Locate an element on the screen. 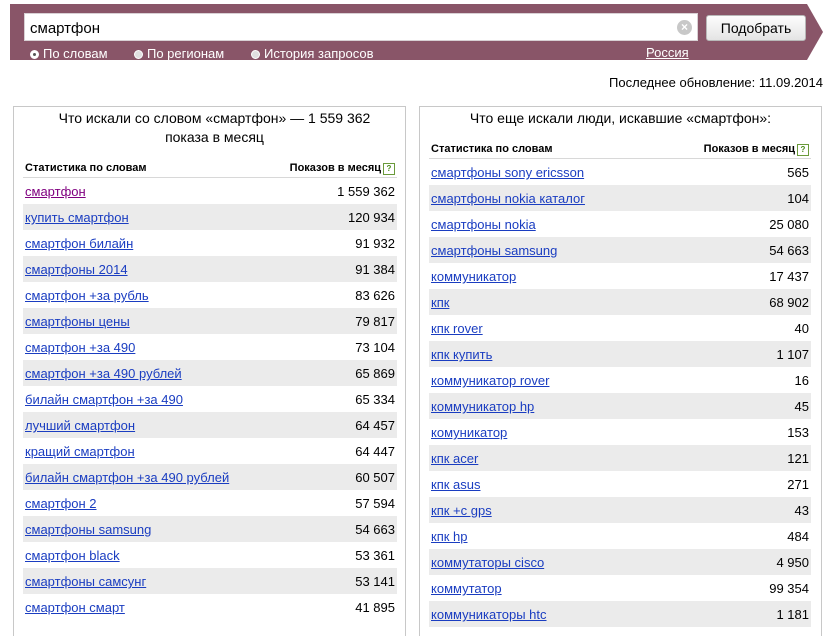  mode-history: История запросов is located at coordinates (312, 53).